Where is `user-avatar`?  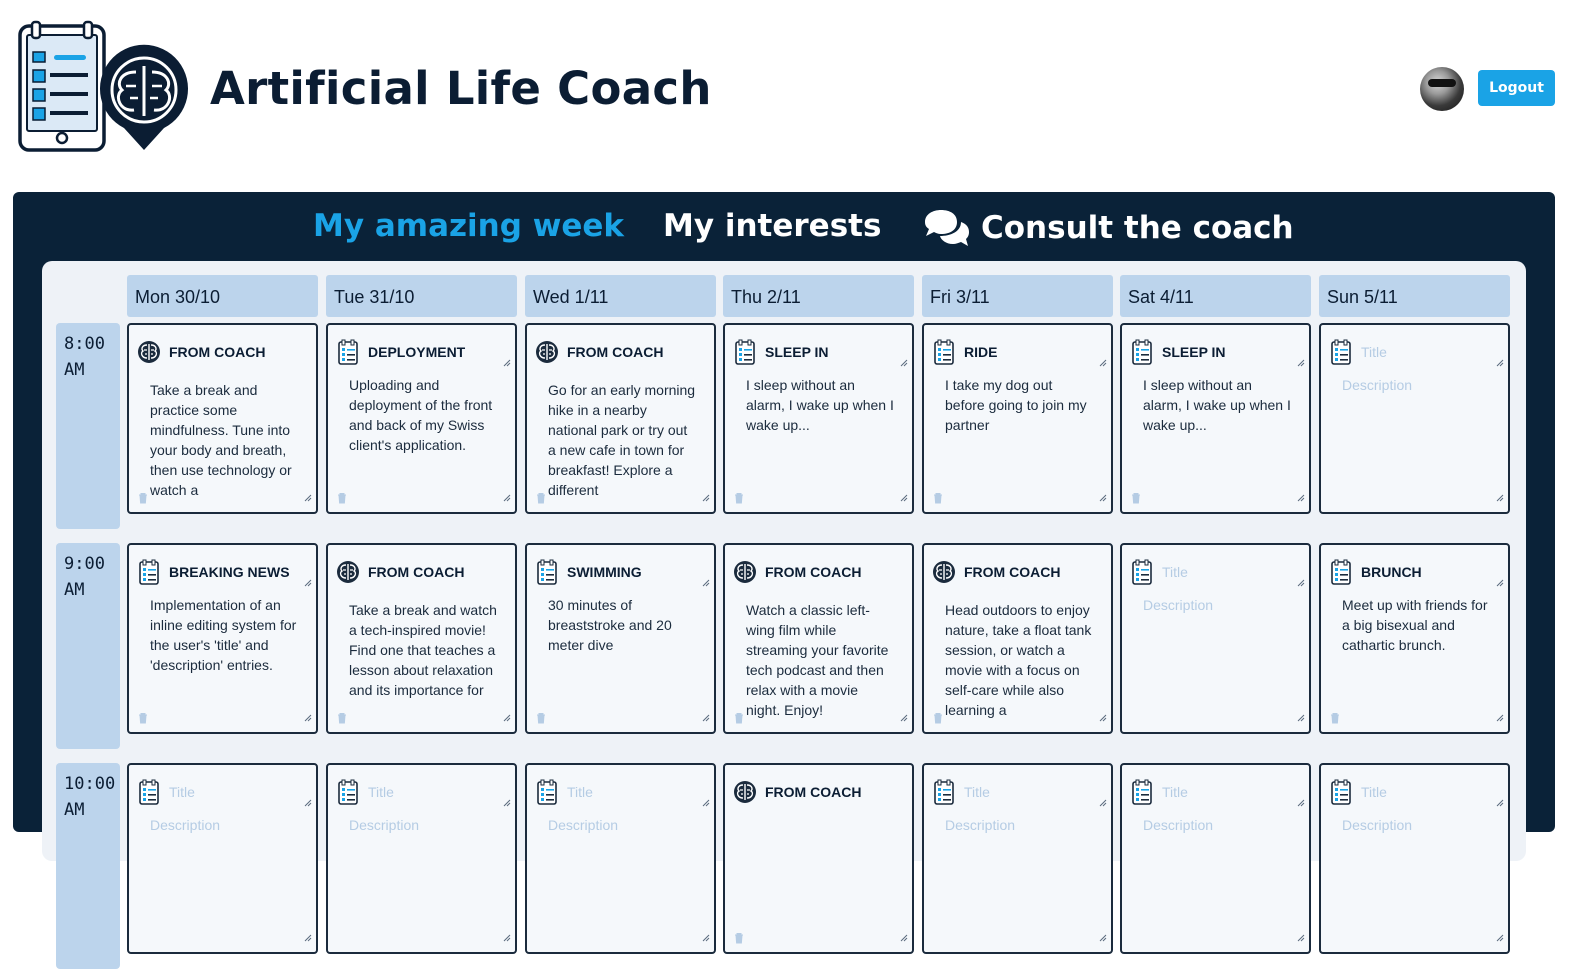 user-avatar is located at coordinates (1442, 89).